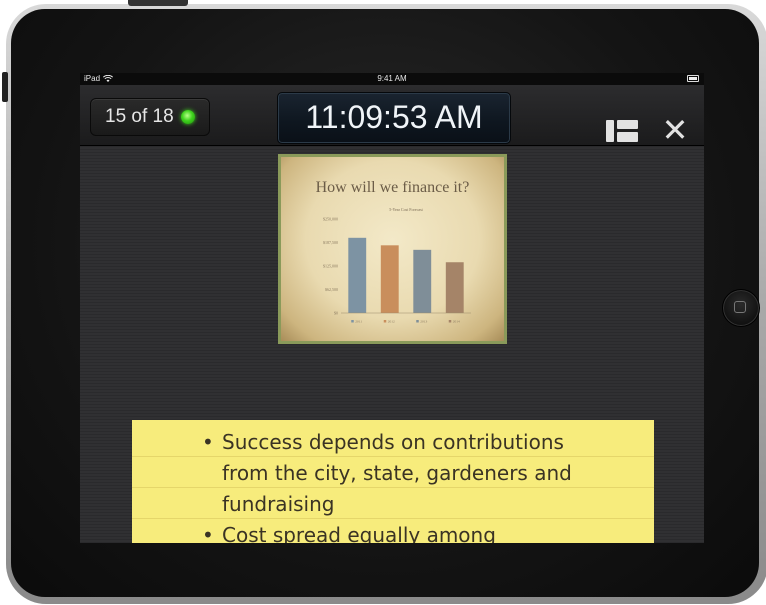 The height and width of the screenshot is (605, 766). I want to click on side-switch, so click(5, 87).